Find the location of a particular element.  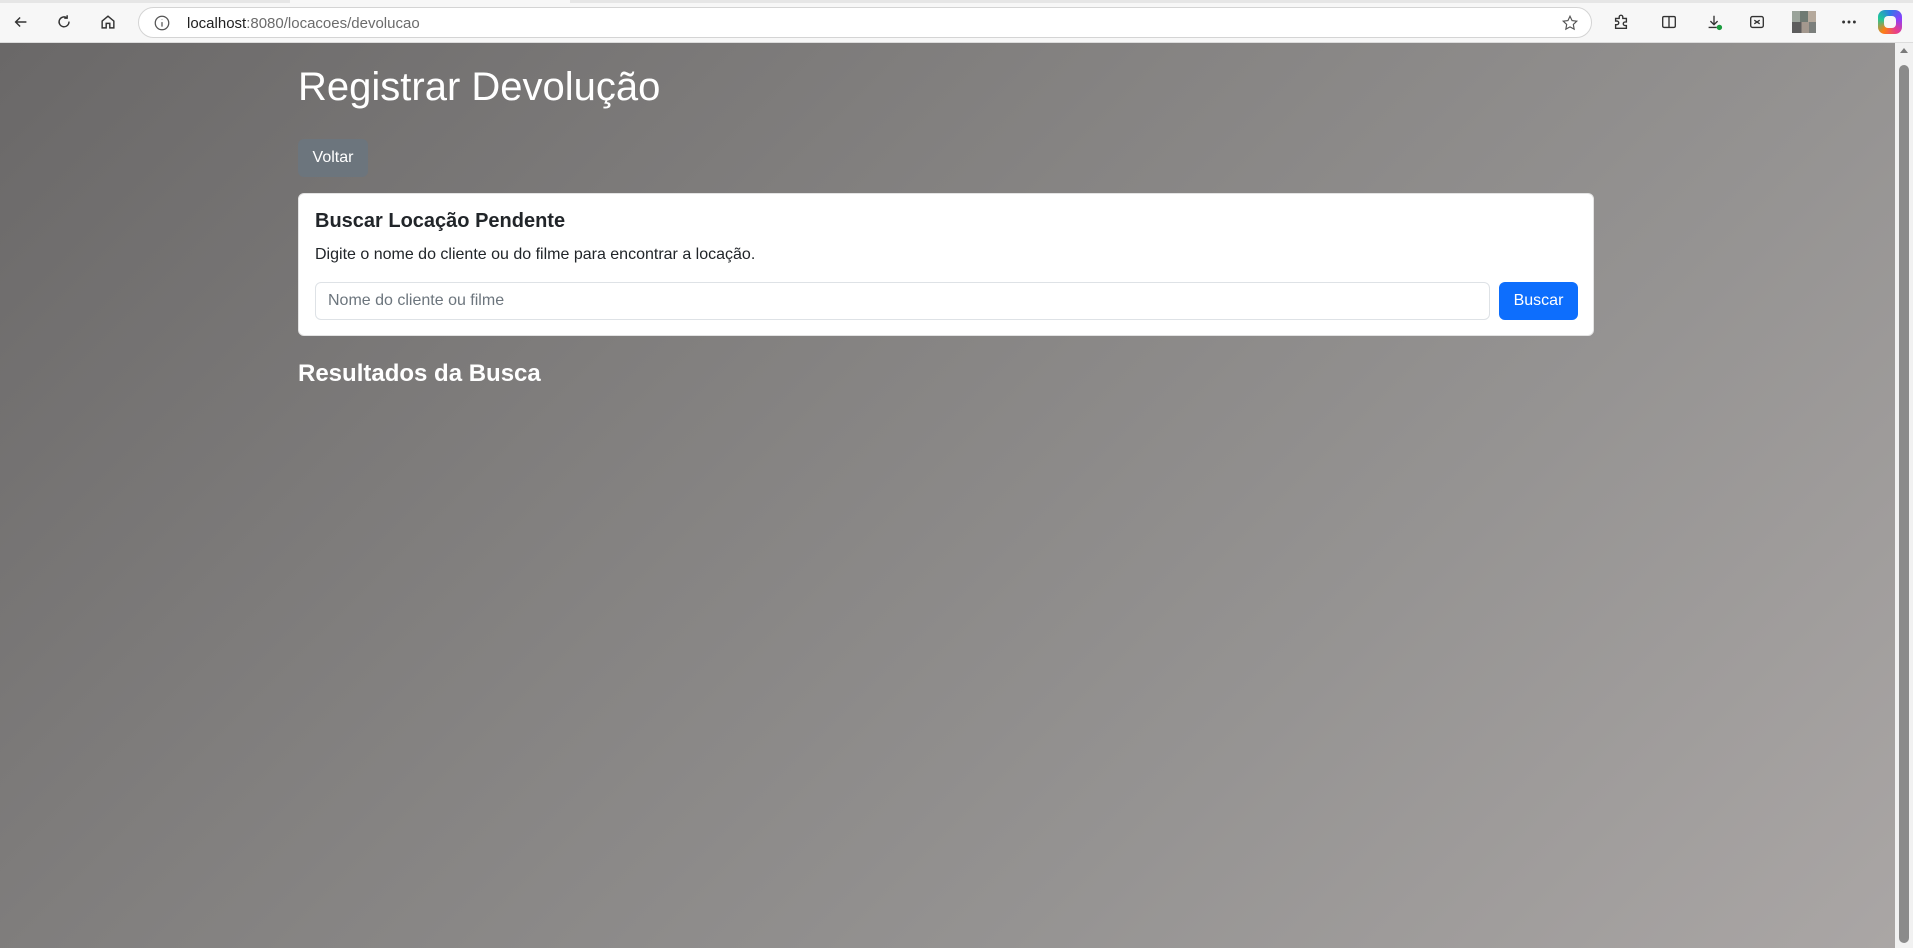

url-path: :8080/locacoes/devolucao is located at coordinates (333, 23).